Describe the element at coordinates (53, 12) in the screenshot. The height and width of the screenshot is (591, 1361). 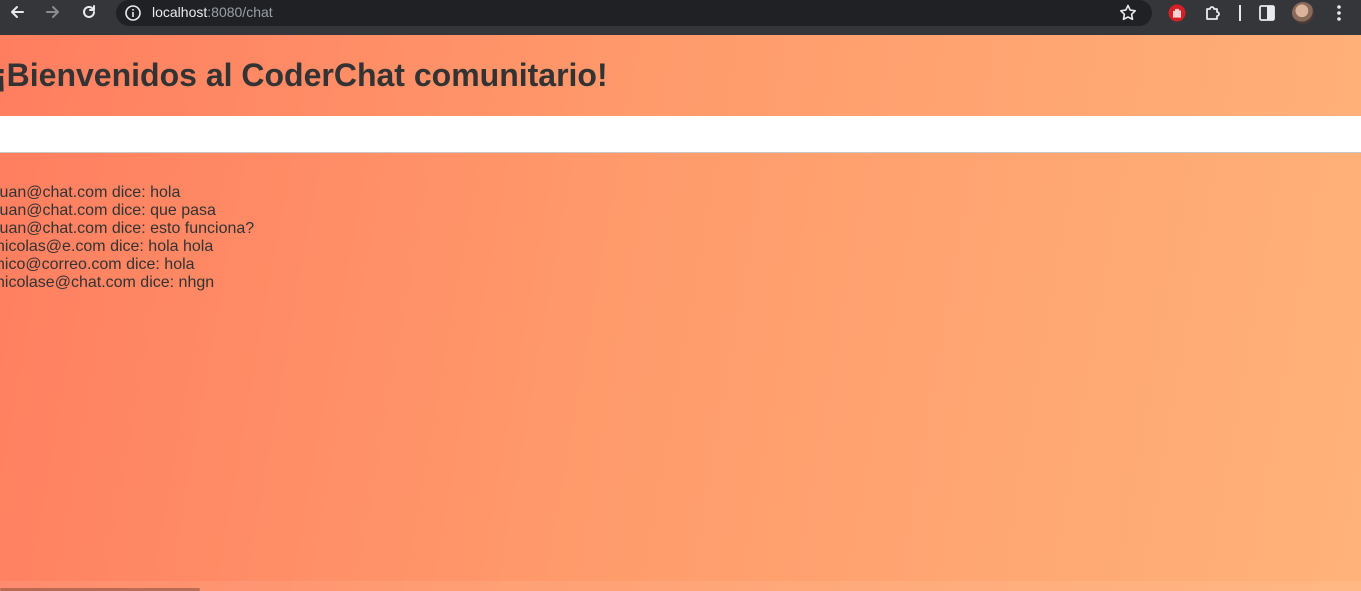
I see `forward-arrow-icon` at that location.